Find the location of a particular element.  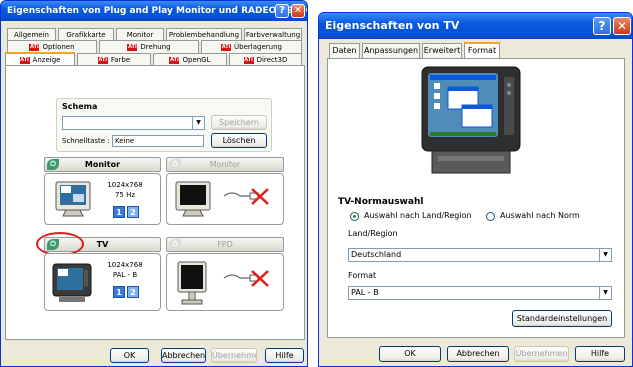

tab-anpassungen: Anpassungen is located at coordinates (391, 50).